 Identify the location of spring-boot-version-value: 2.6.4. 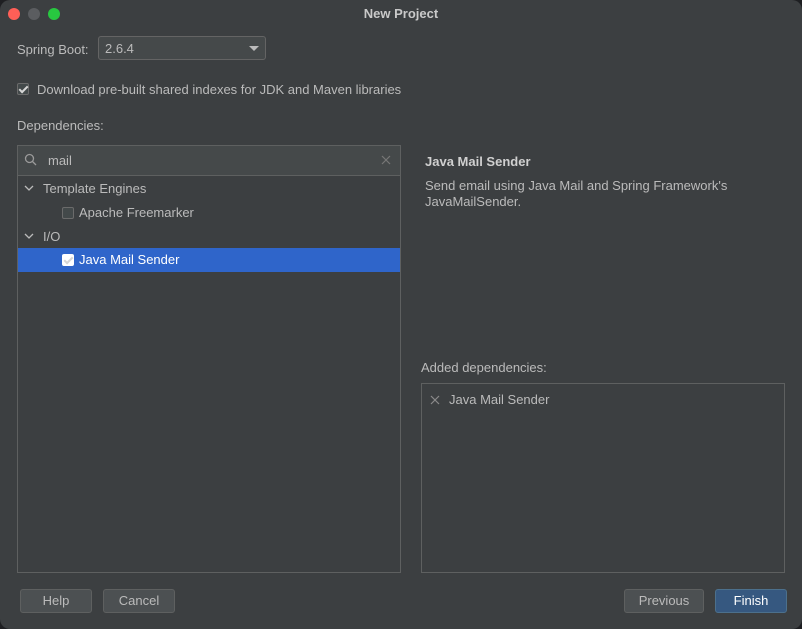
(119, 48).